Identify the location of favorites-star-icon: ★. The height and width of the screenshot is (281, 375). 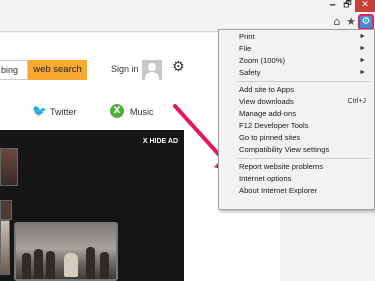
(351, 22).